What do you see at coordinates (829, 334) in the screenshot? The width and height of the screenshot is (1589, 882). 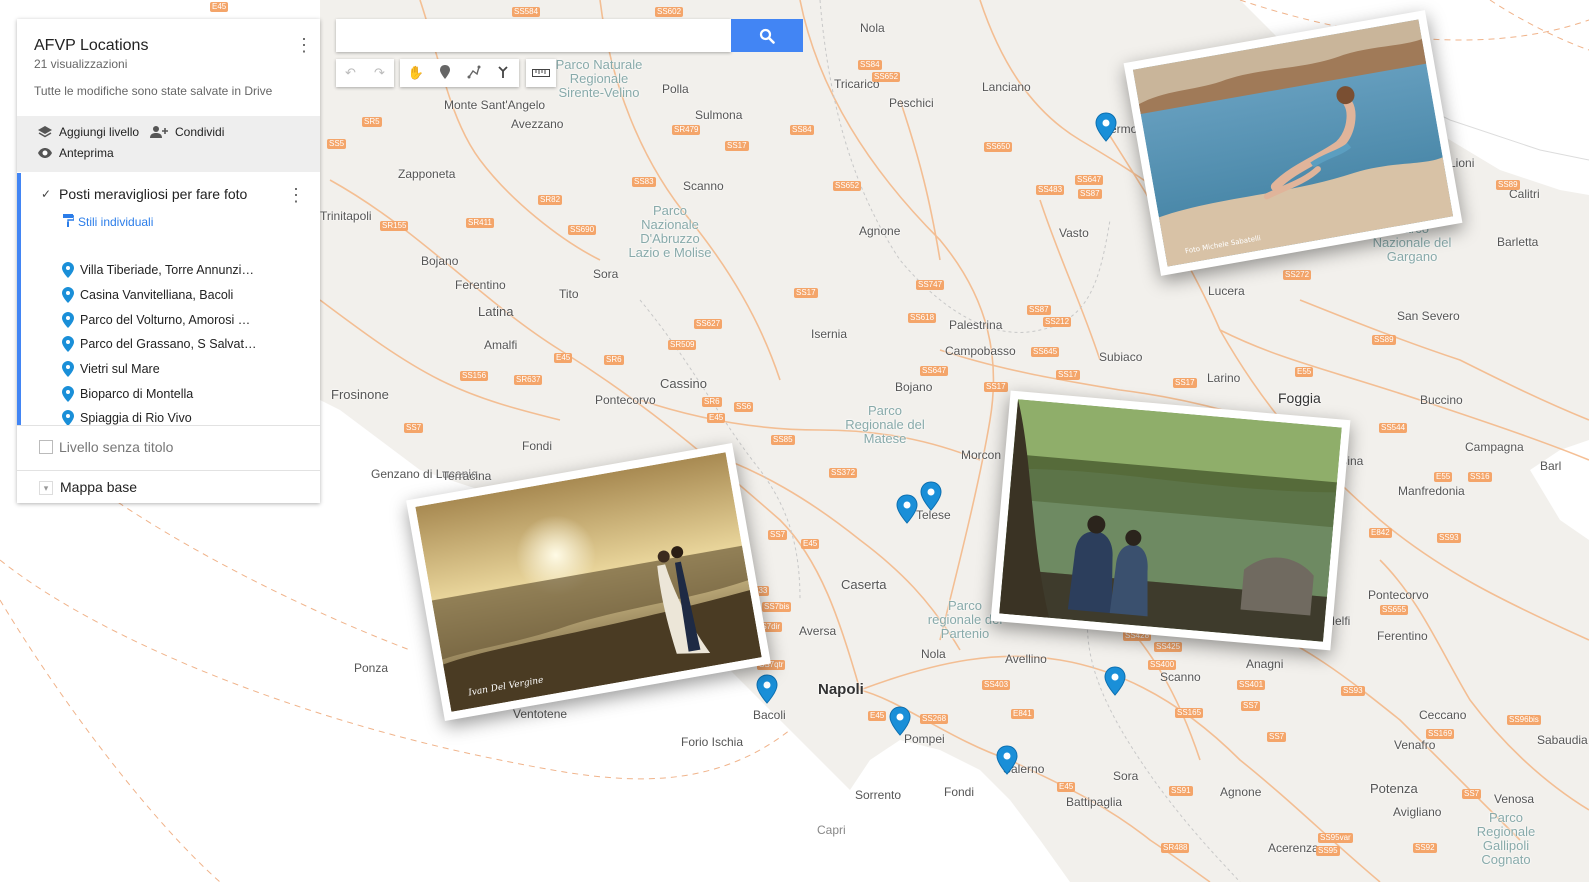 I see `label-isernia: Isernia` at bounding box center [829, 334].